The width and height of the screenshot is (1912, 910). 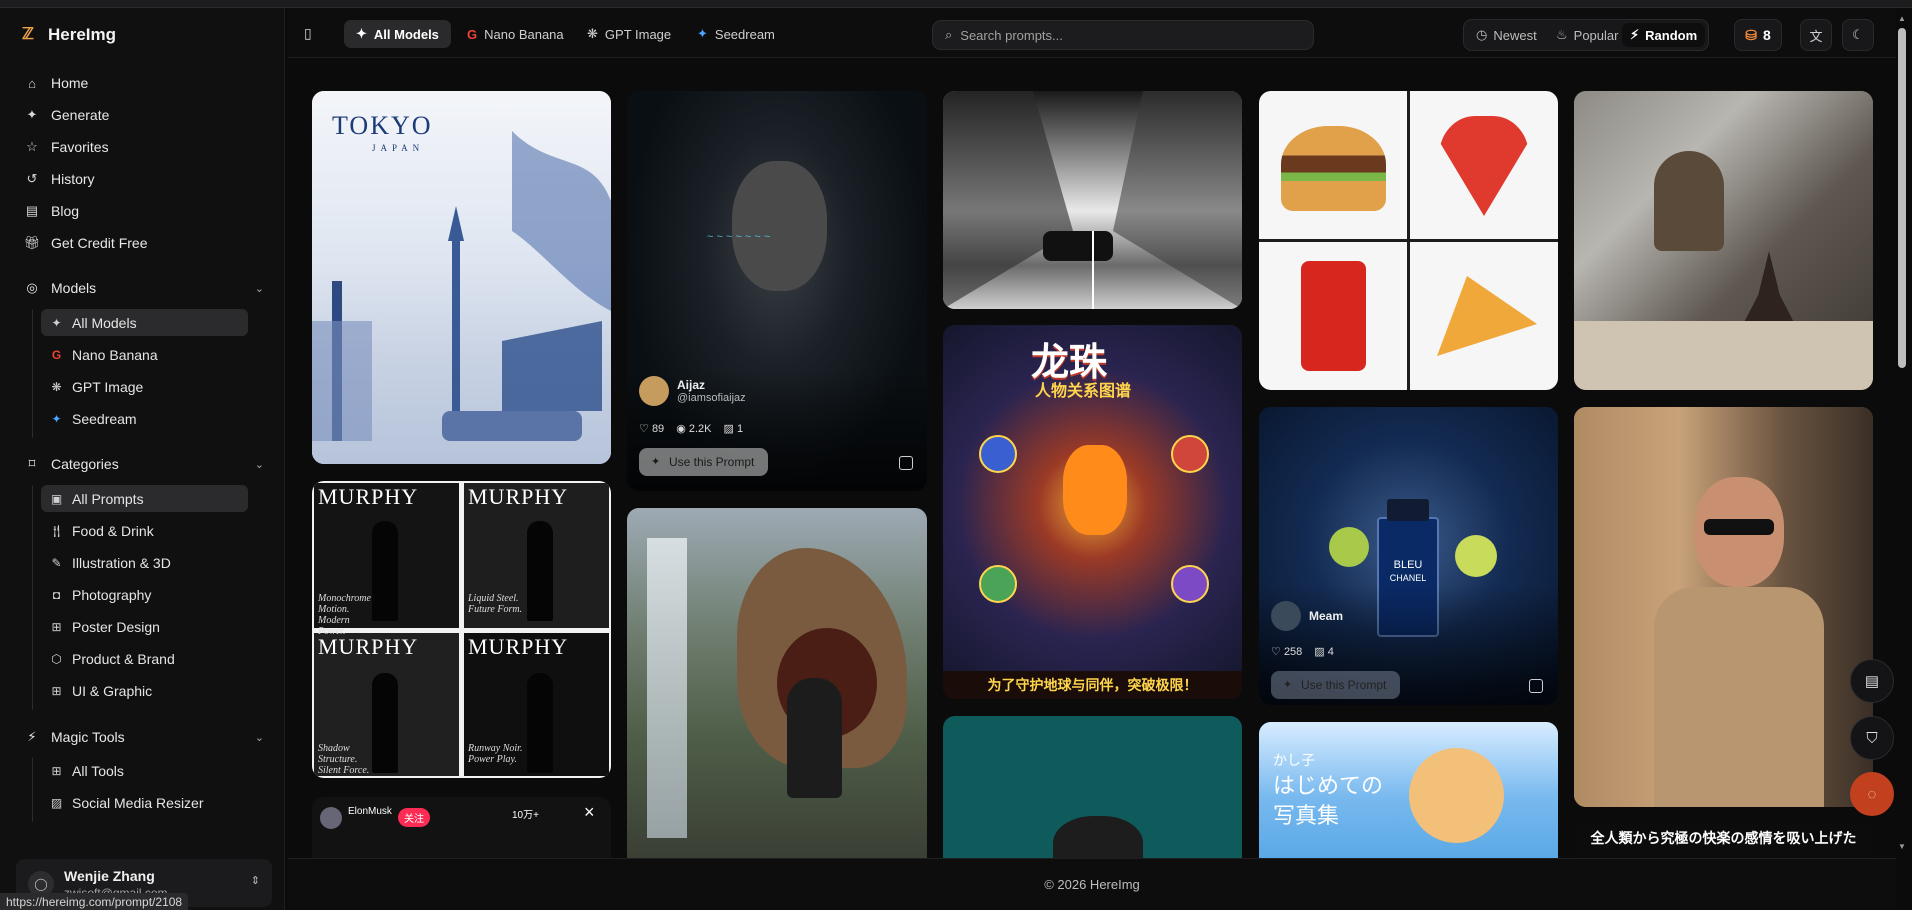 I want to click on history-icon: ↺, so click(x=32, y=178).